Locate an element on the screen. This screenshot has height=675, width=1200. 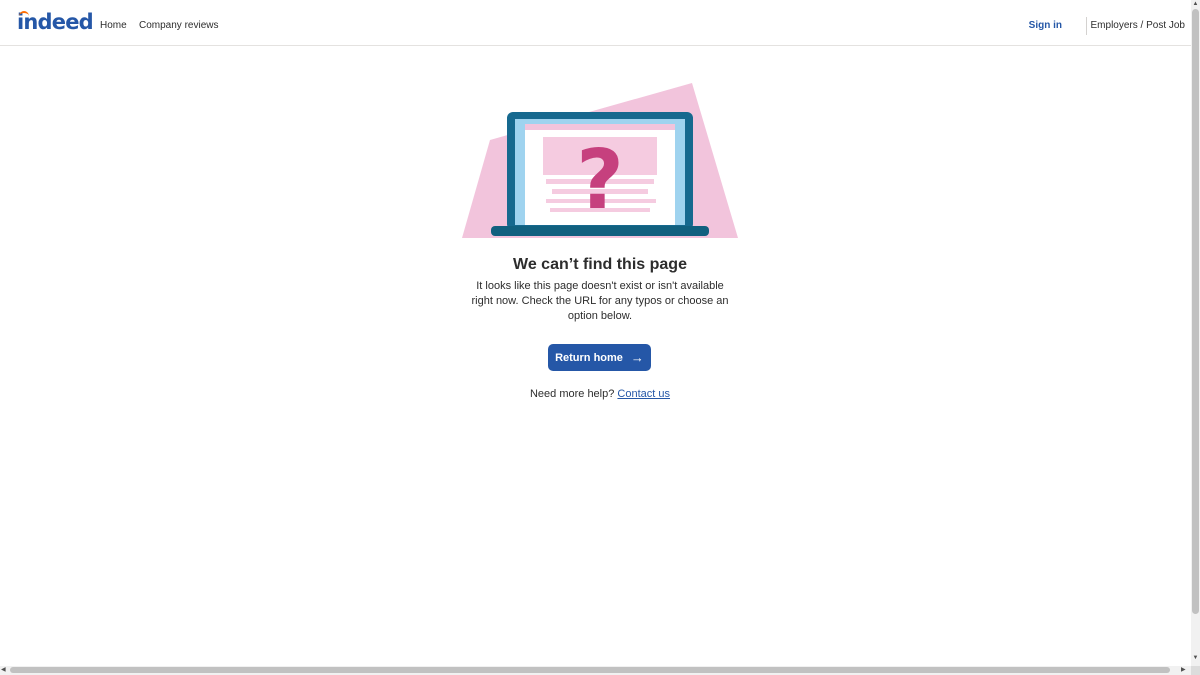
vertical-scrollbar: ▲ ▼ is located at coordinates (1195, 333).